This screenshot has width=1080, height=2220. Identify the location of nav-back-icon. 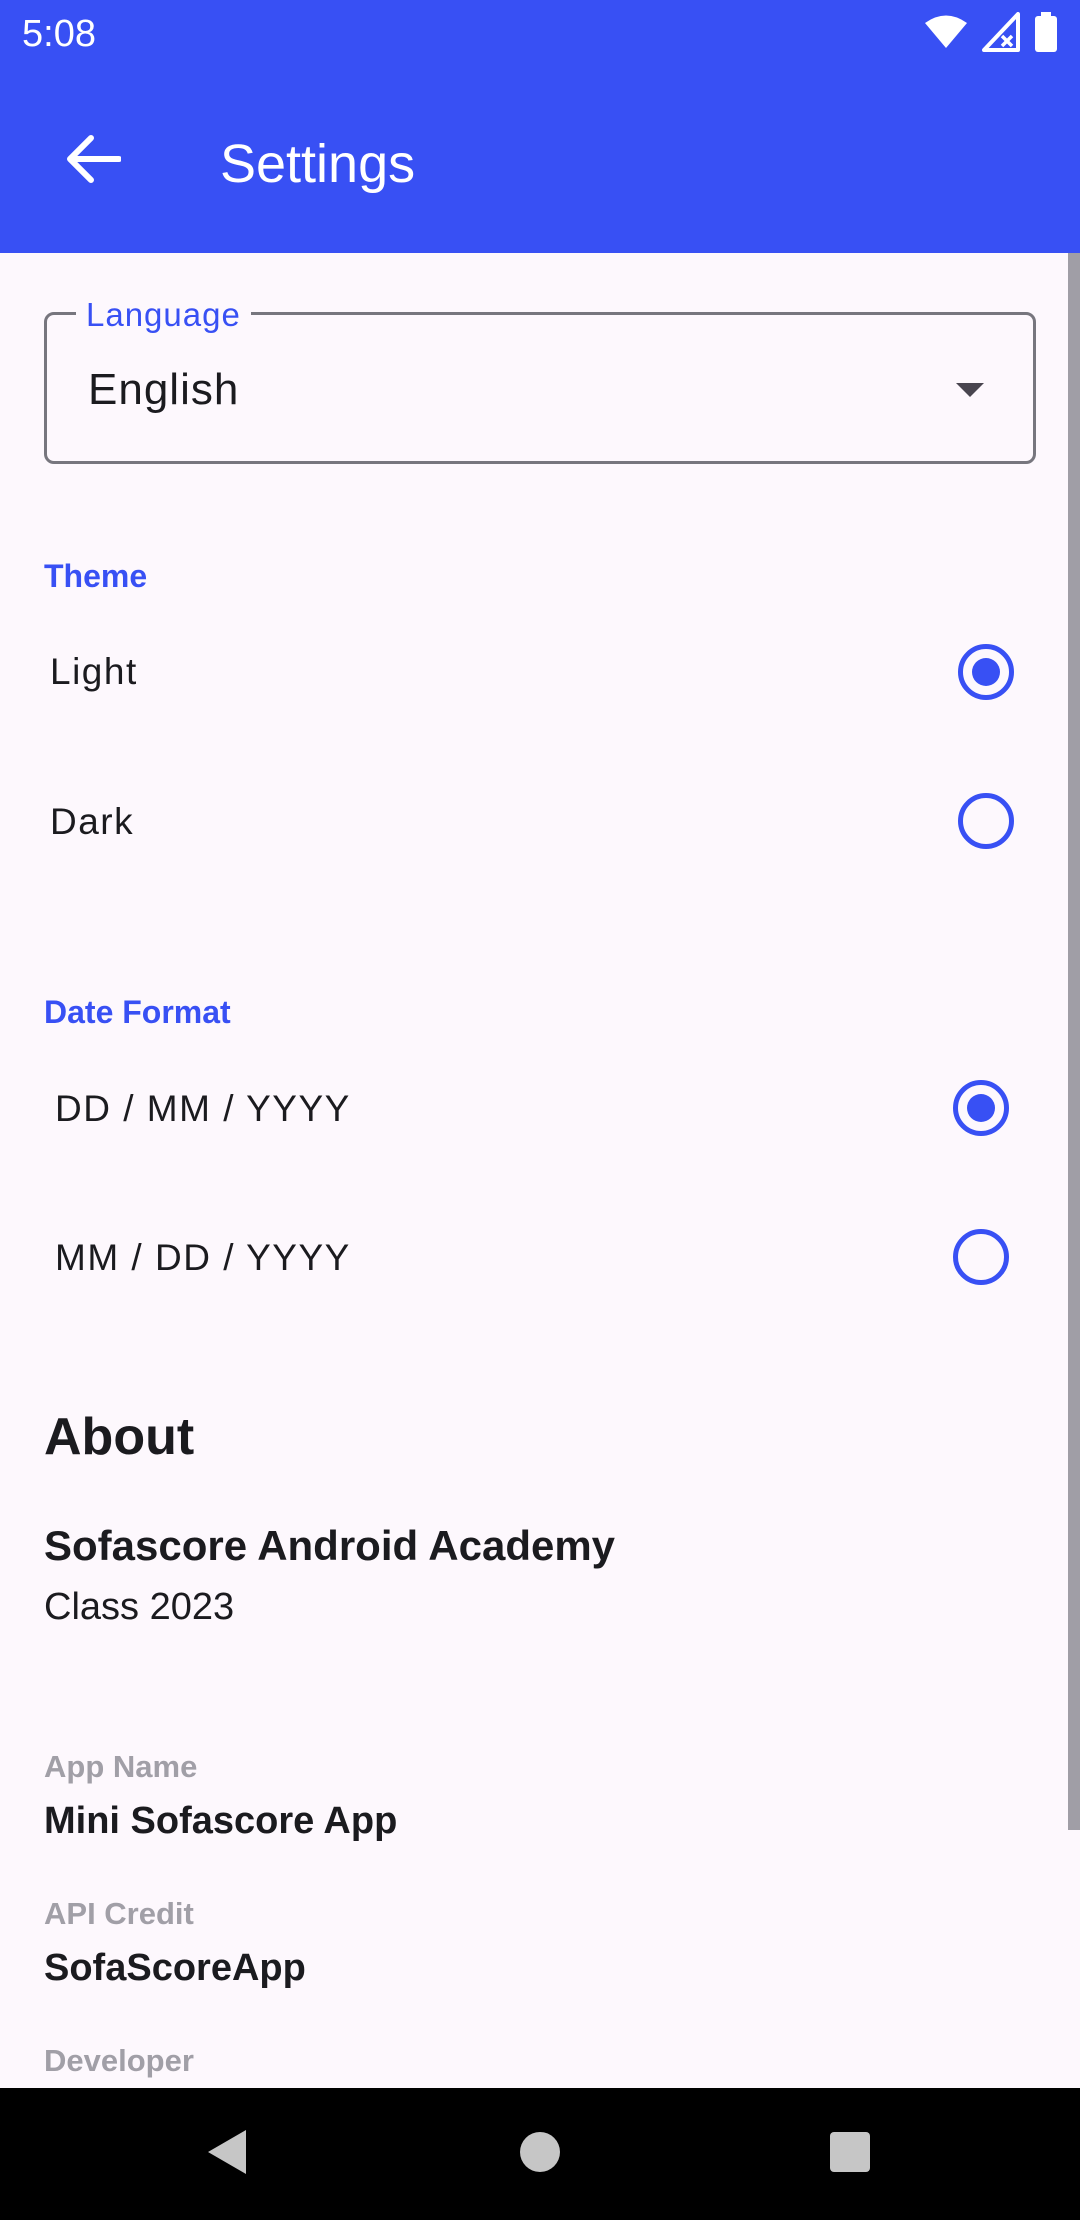
(226, 2154).